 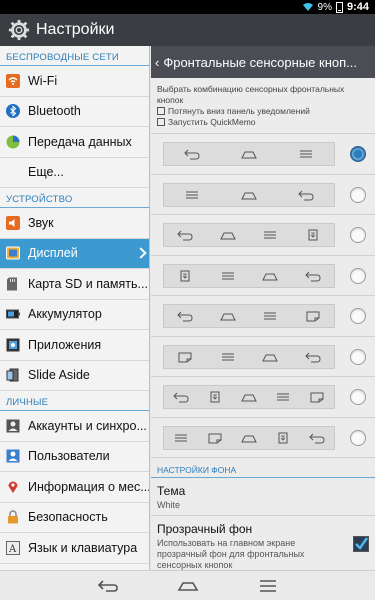 What do you see at coordinates (65, 344) in the screenshot?
I see `menu-item-label: Приложения` at bounding box center [65, 344].